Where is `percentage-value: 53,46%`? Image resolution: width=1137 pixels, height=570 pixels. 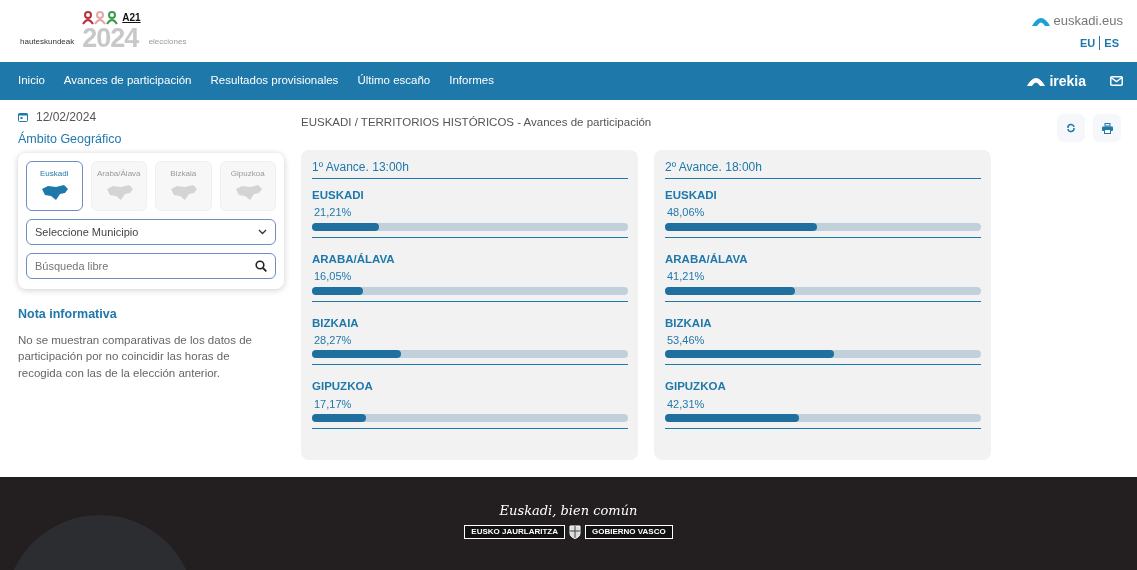 percentage-value: 53,46% is located at coordinates (686, 340).